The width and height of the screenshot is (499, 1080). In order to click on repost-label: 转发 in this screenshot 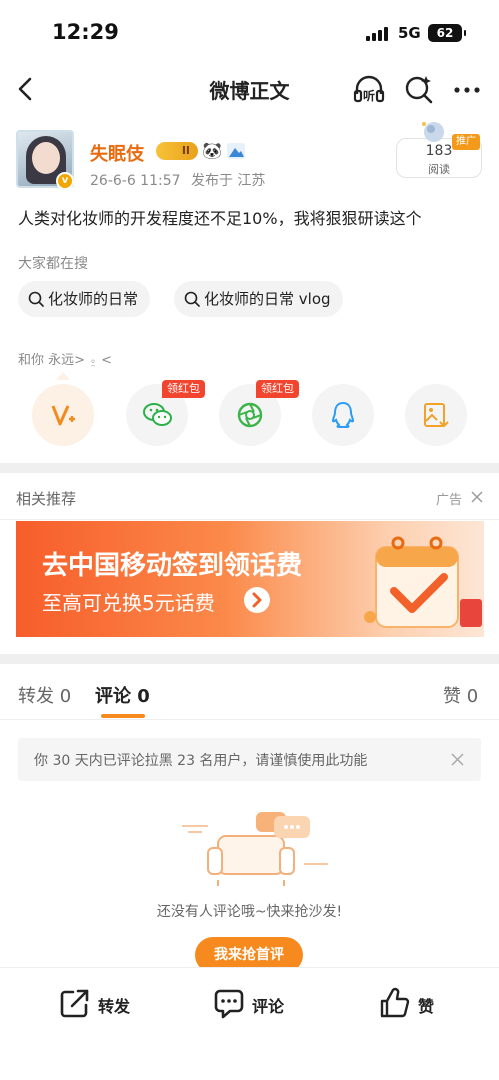, I will do `click(114, 1006)`.